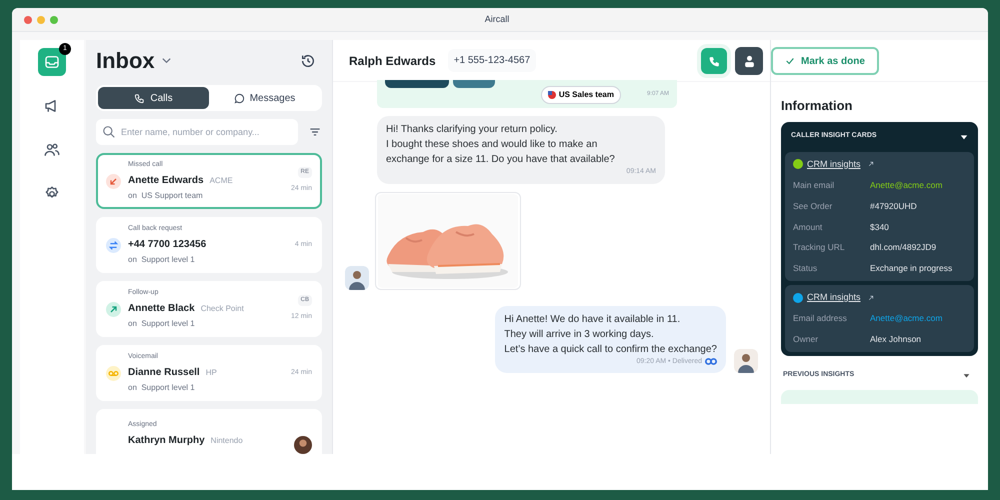 The width and height of the screenshot is (1000, 500). What do you see at coordinates (164, 373) in the screenshot?
I see `caller-name: Dianne Russell` at bounding box center [164, 373].